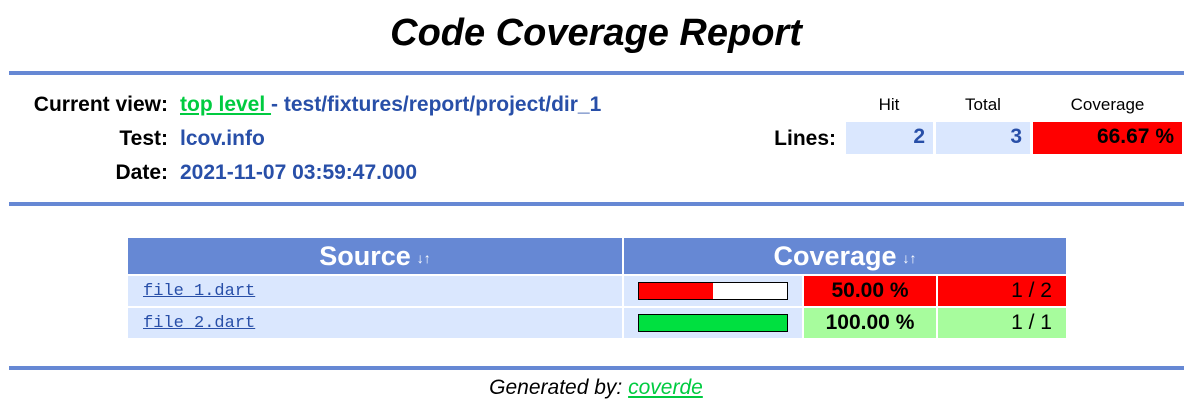 The height and width of the screenshot is (412, 1192). I want to click on coverage-header-label: Coverage, so click(835, 256).